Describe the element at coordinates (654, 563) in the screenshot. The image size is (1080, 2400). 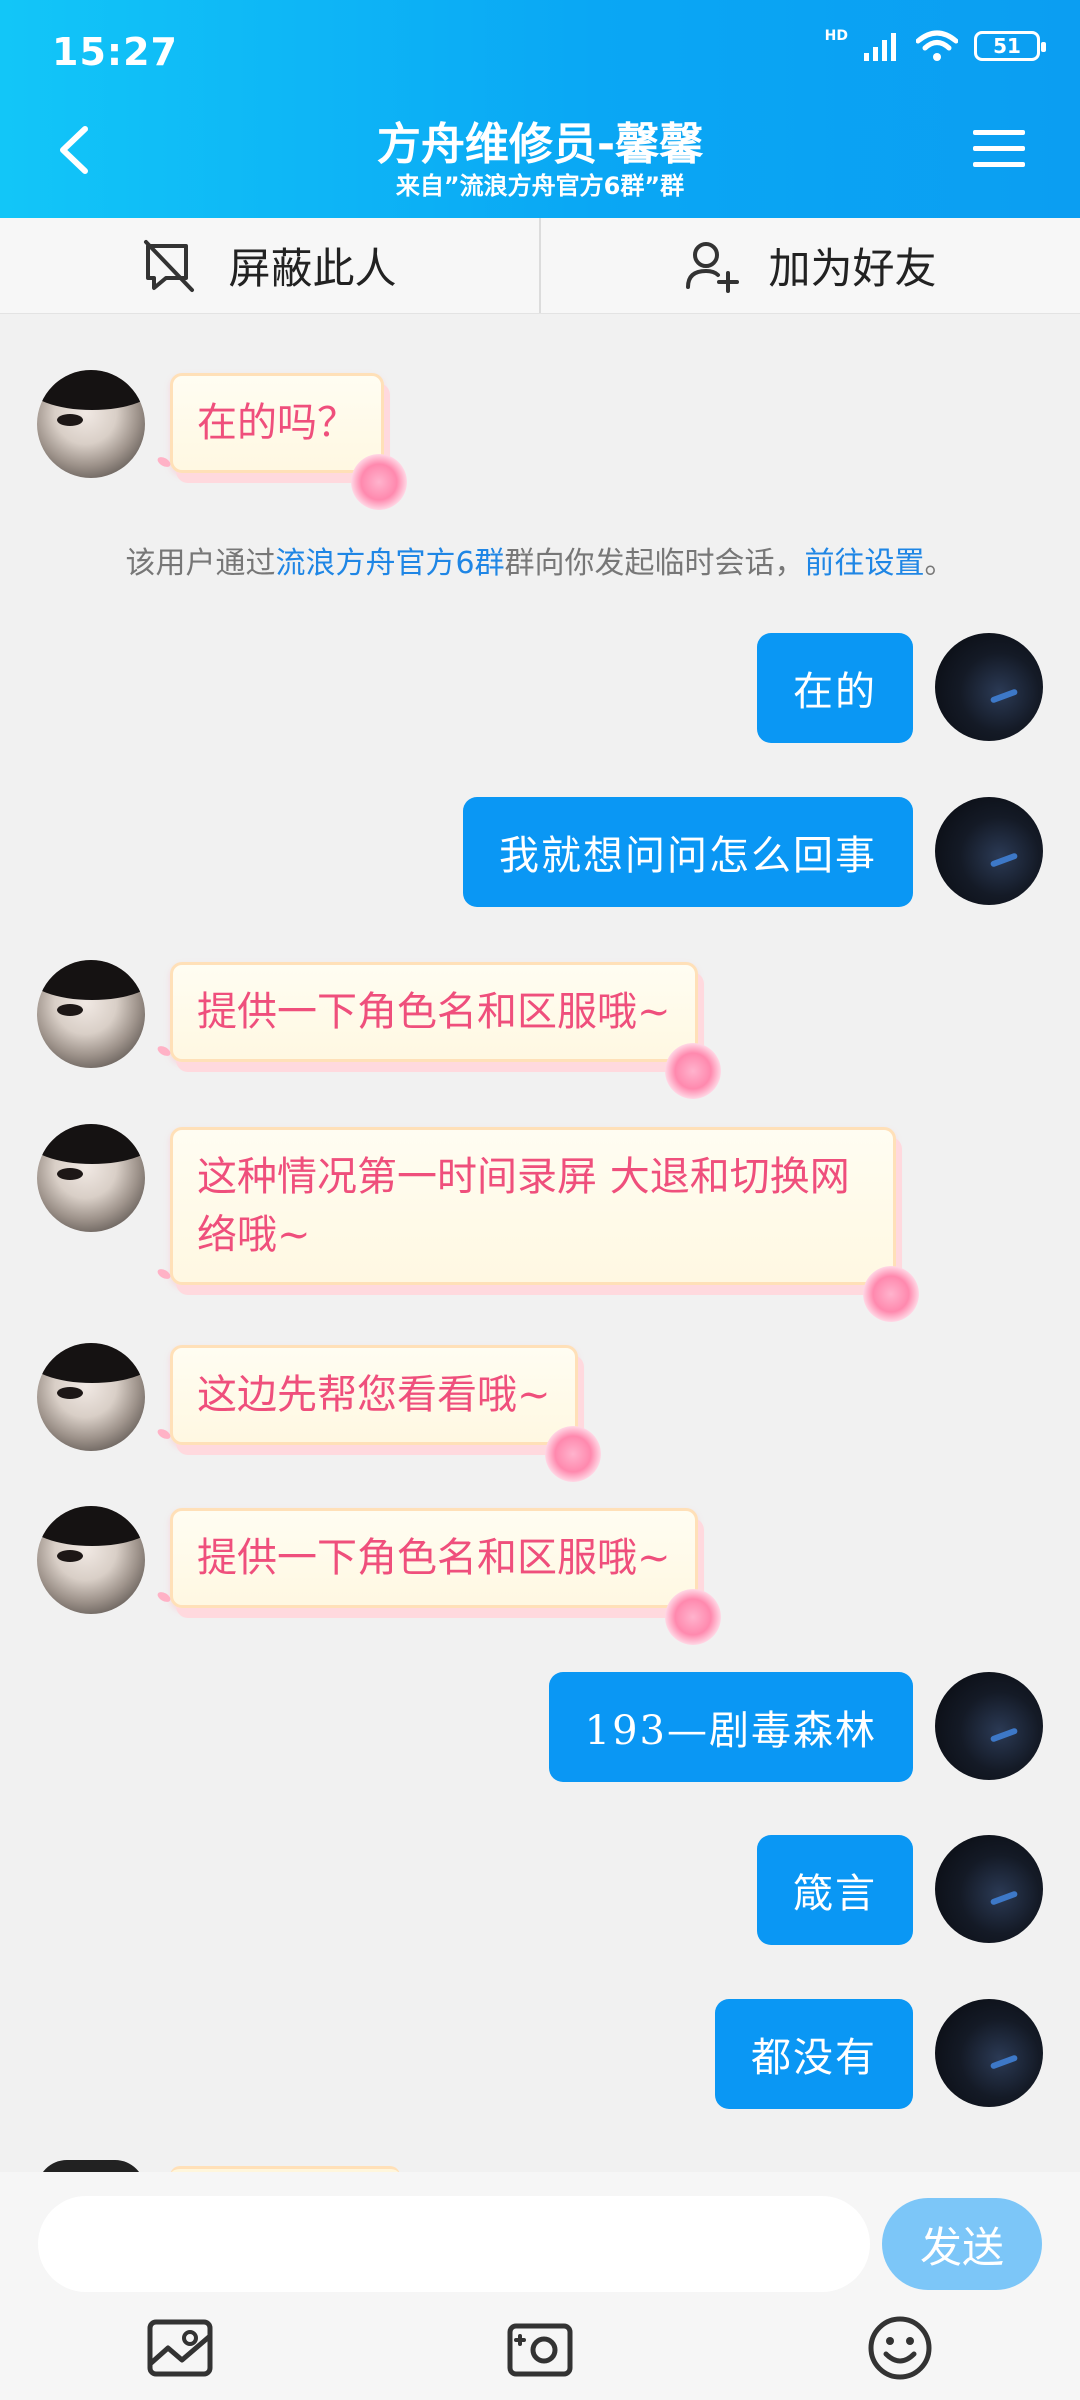
I see `notice-middle: 群向你发起临时会话，` at that location.